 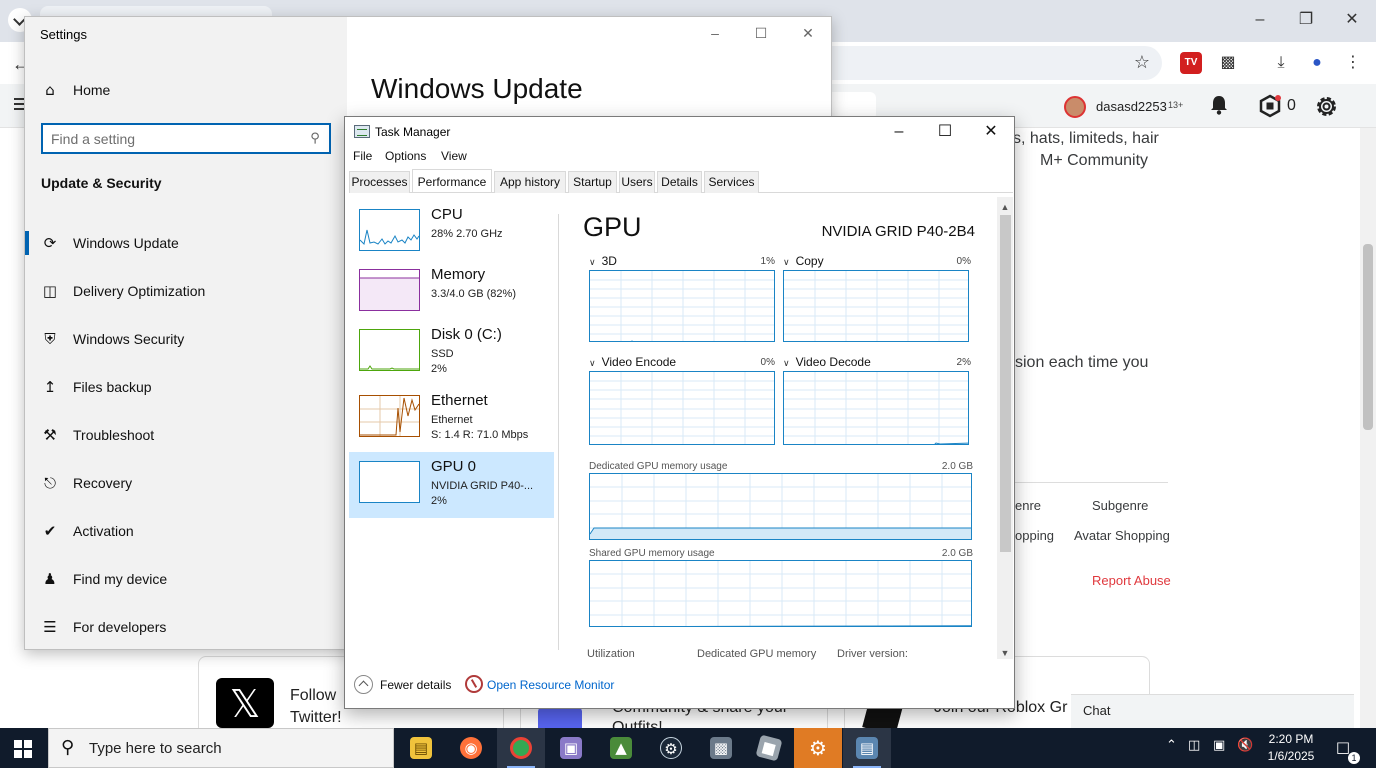 I want to click on task-manager-titlebar: Task Manager – ☐ ✕, so click(x=679, y=132).